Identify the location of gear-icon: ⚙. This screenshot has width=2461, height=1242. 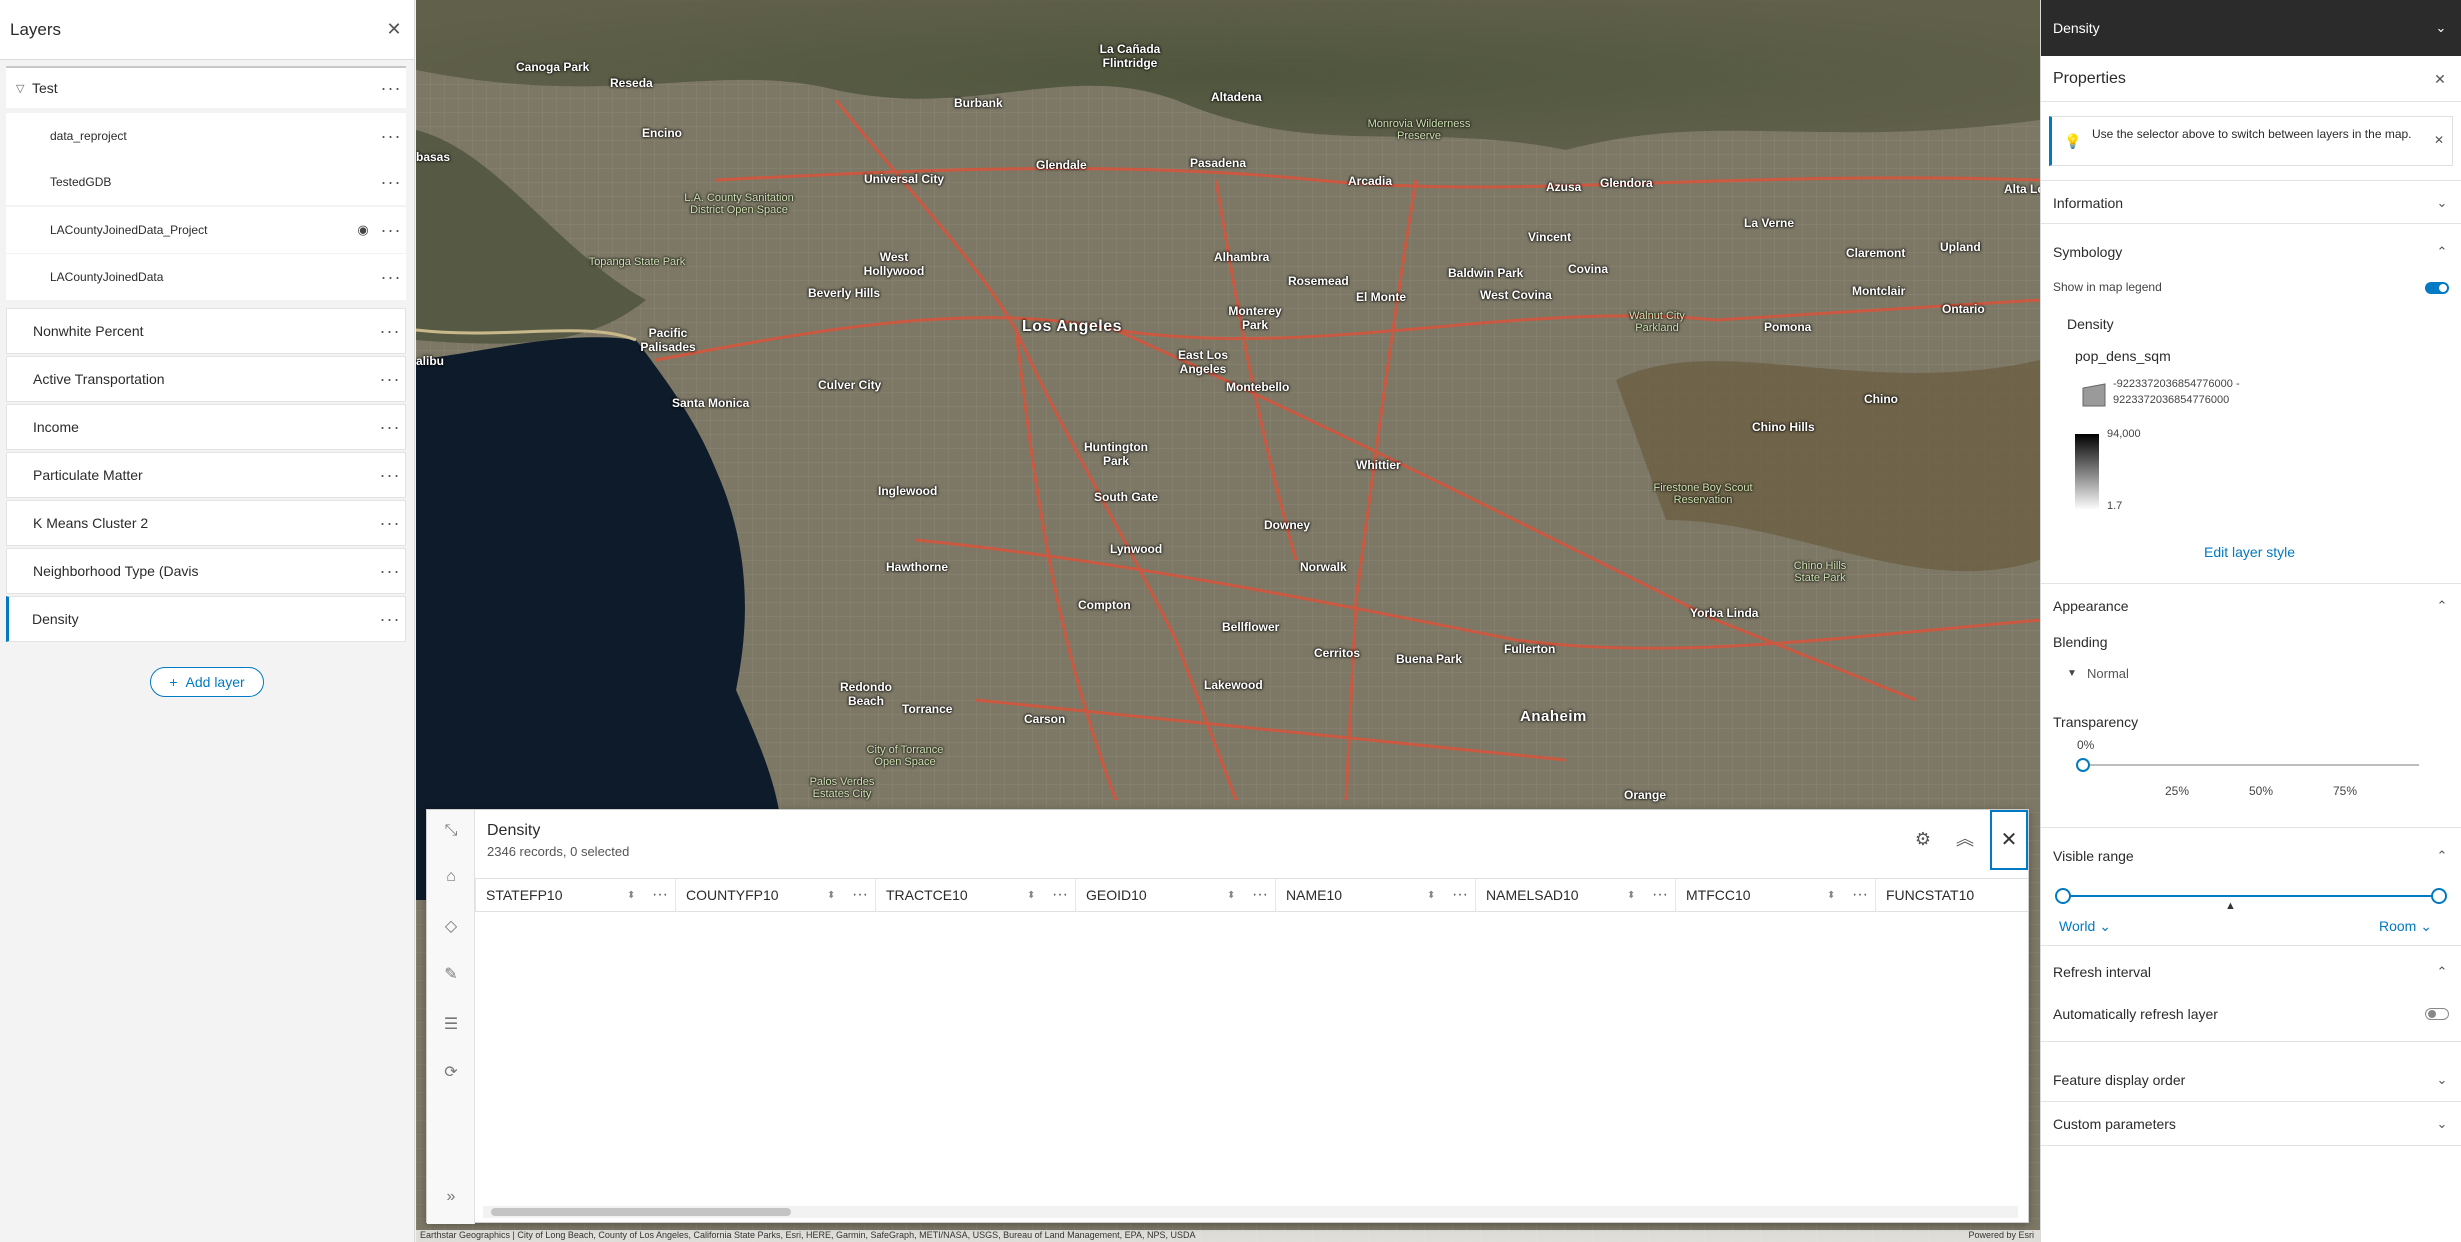
(1923, 839).